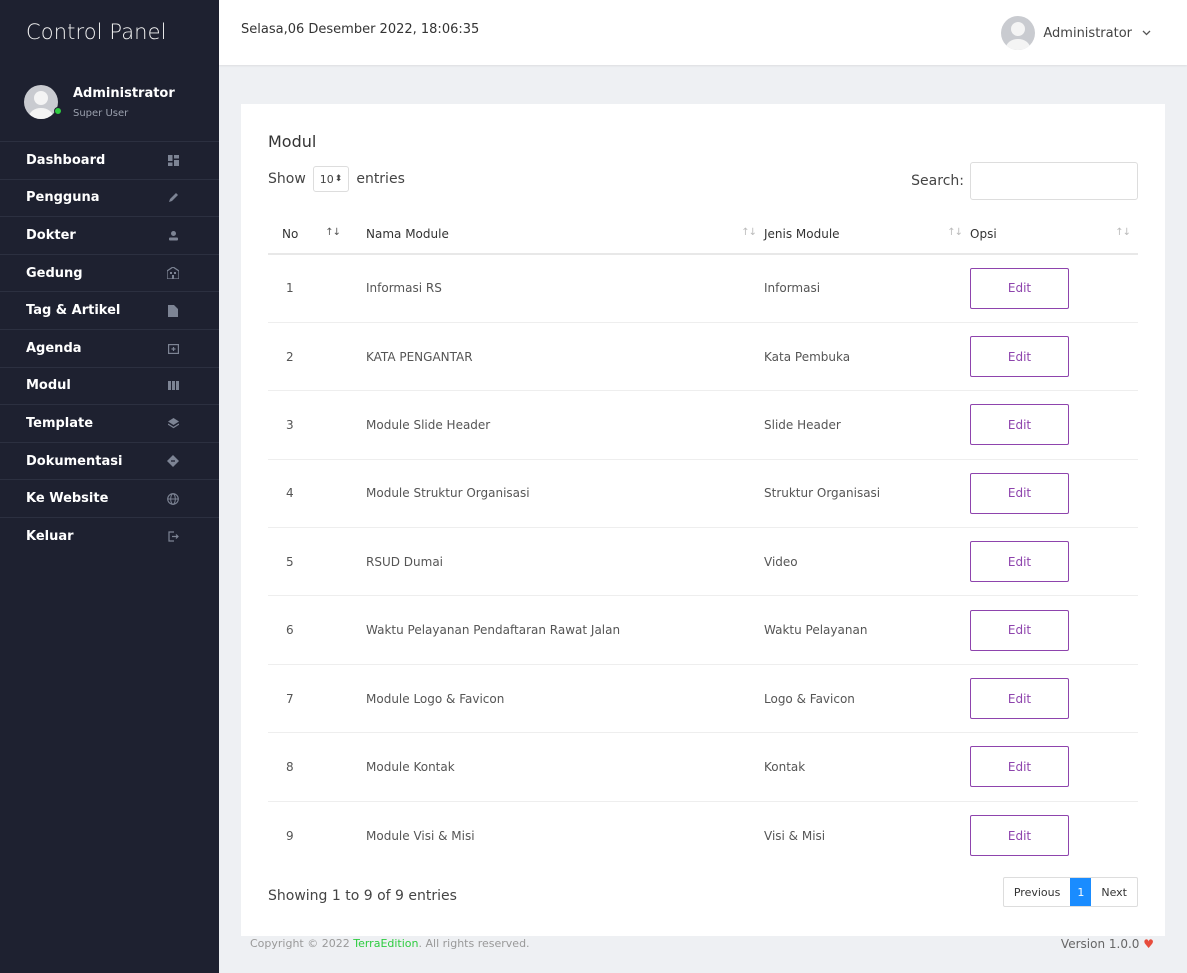 The image size is (1187, 973). I want to click on cell-no: 3, so click(317, 425).